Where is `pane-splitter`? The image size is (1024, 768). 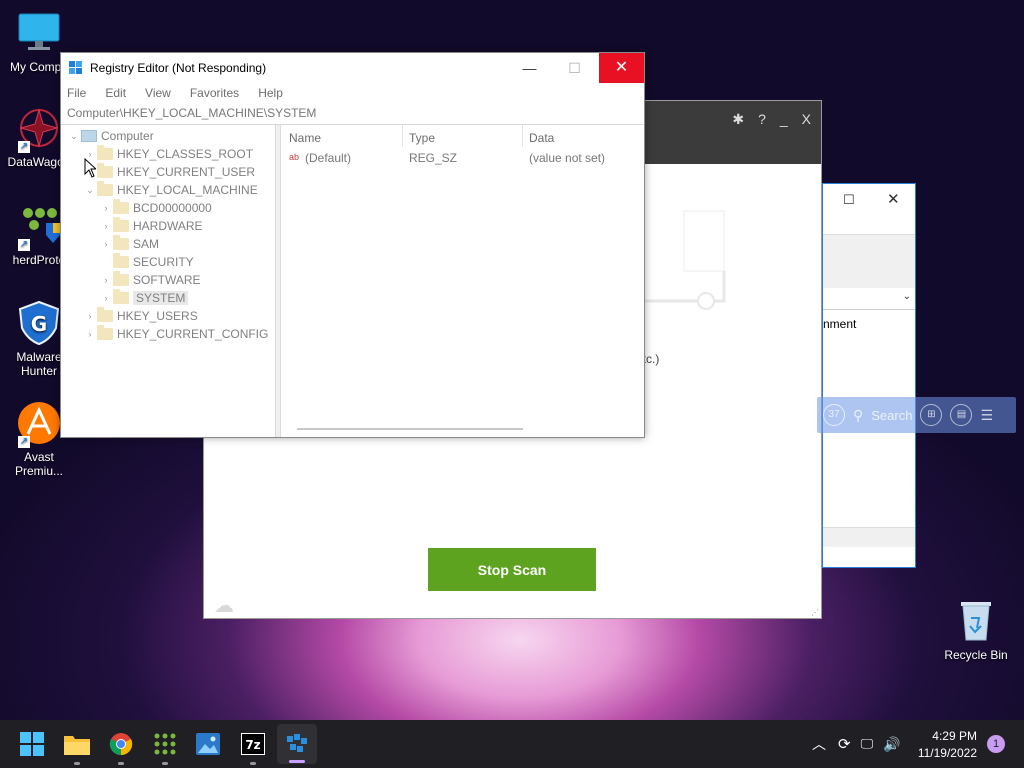 pane-splitter is located at coordinates (278, 281).